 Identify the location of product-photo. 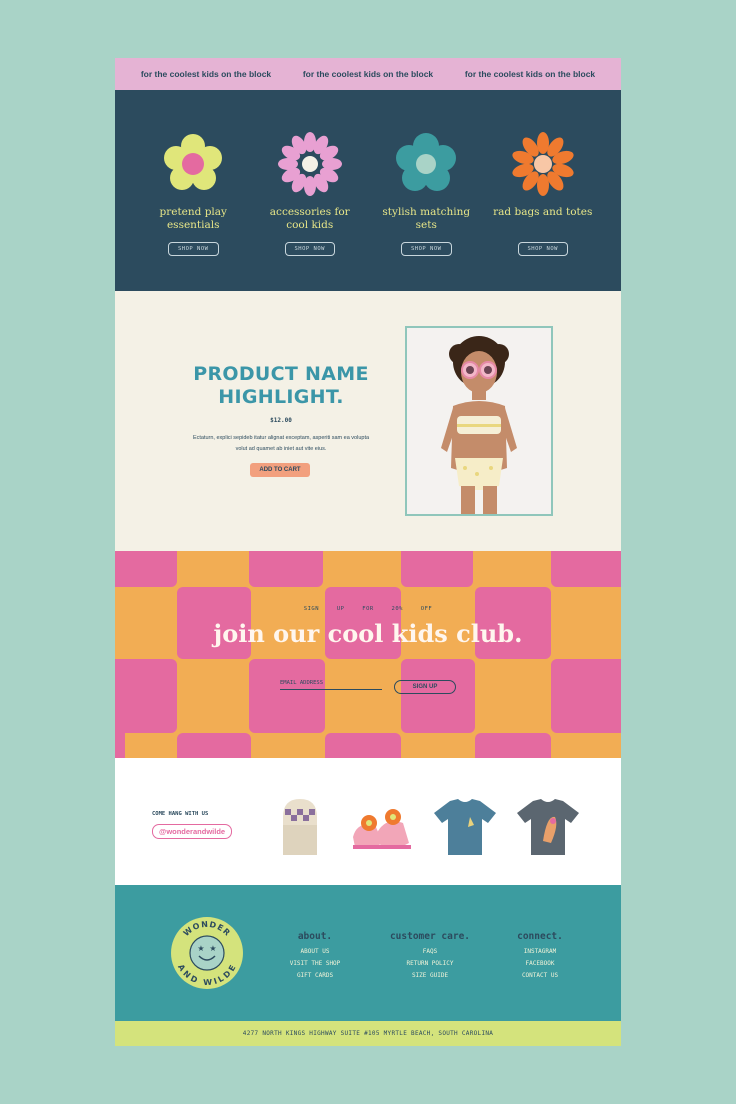
(479, 421).